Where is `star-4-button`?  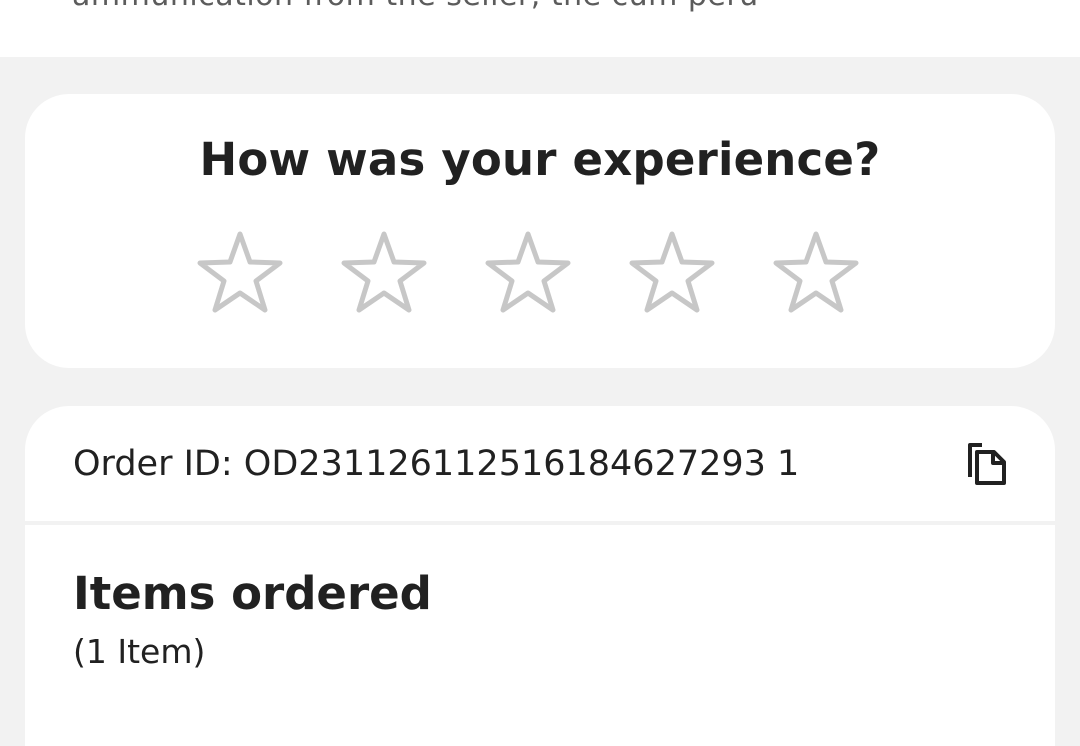
star-4-button is located at coordinates (672, 272).